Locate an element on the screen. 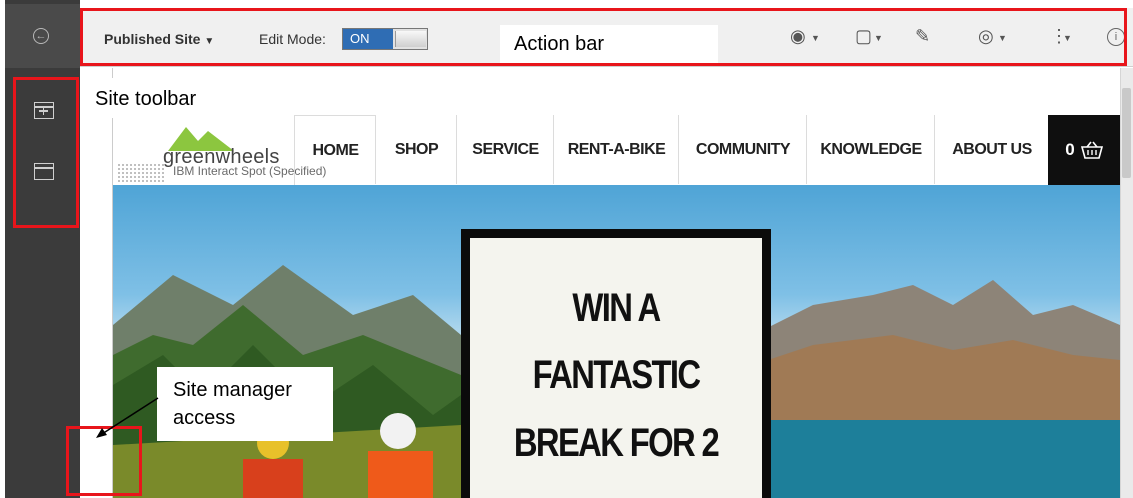  cart-button: 0 is located at coordinates (1084, 150).